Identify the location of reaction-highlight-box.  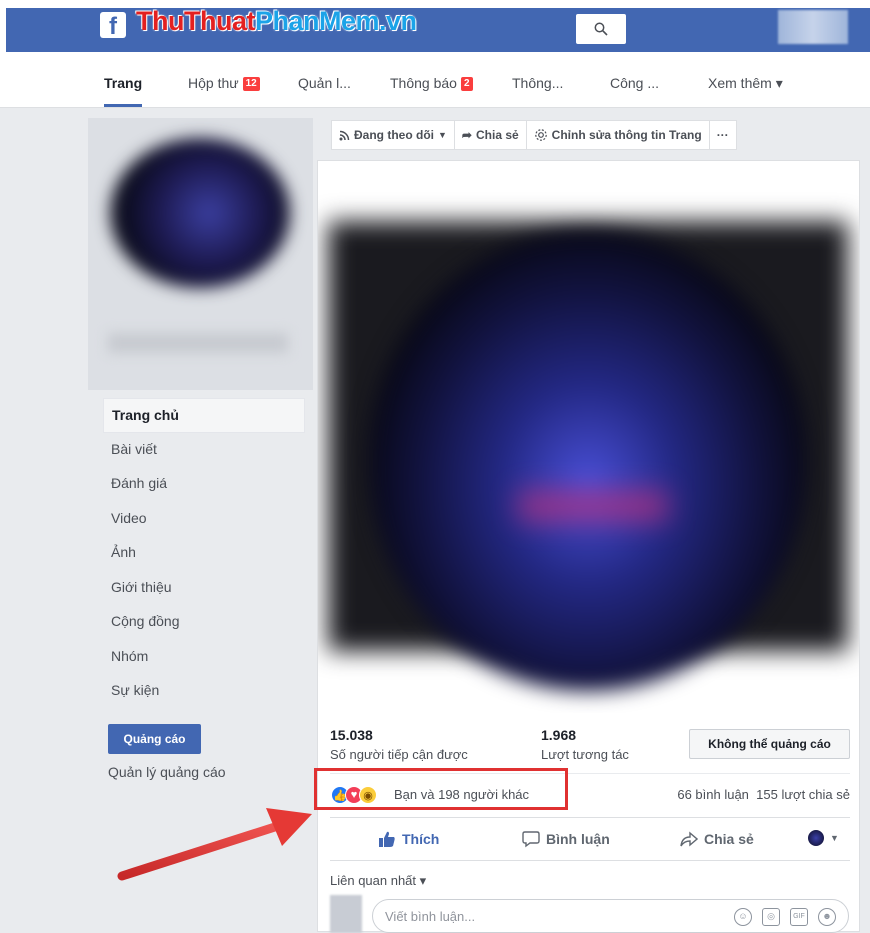
(441, 789).